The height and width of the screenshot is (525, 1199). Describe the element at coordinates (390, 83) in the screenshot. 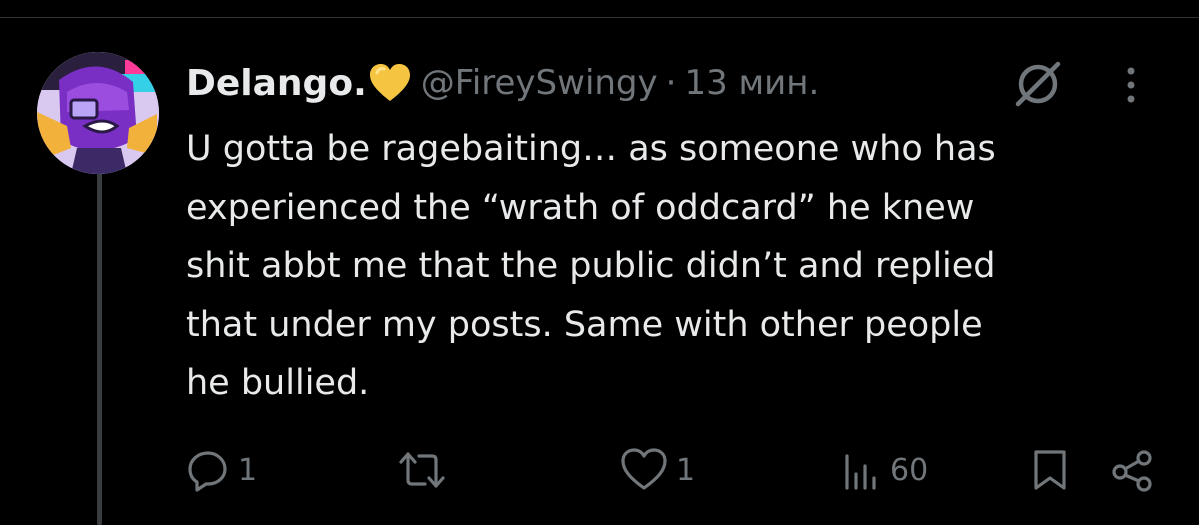

I see `heart-emoji-icon` at that location.